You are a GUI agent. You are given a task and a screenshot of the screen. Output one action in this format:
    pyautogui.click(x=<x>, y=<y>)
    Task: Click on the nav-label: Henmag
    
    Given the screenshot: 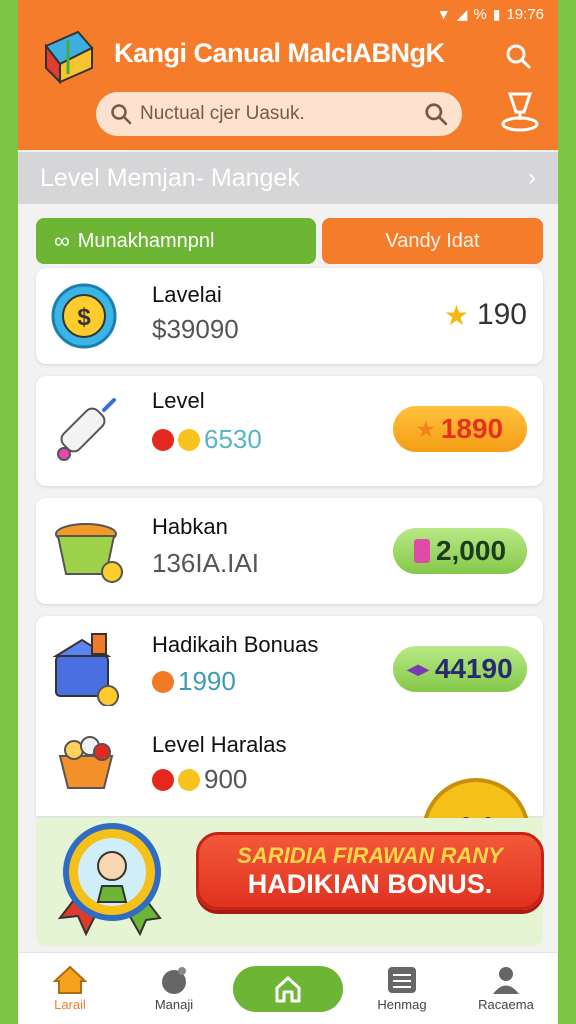 What is the action you would take?
    pyautogui.click(x=402, y=1004)
    